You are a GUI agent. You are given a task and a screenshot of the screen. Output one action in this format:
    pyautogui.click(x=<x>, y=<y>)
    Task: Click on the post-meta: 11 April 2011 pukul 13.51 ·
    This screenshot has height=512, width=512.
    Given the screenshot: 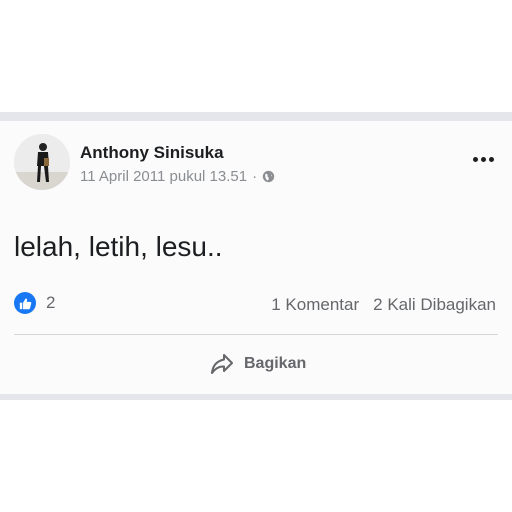 What is the action you would take?
    pyautogui.click(x=177, y=176)
    